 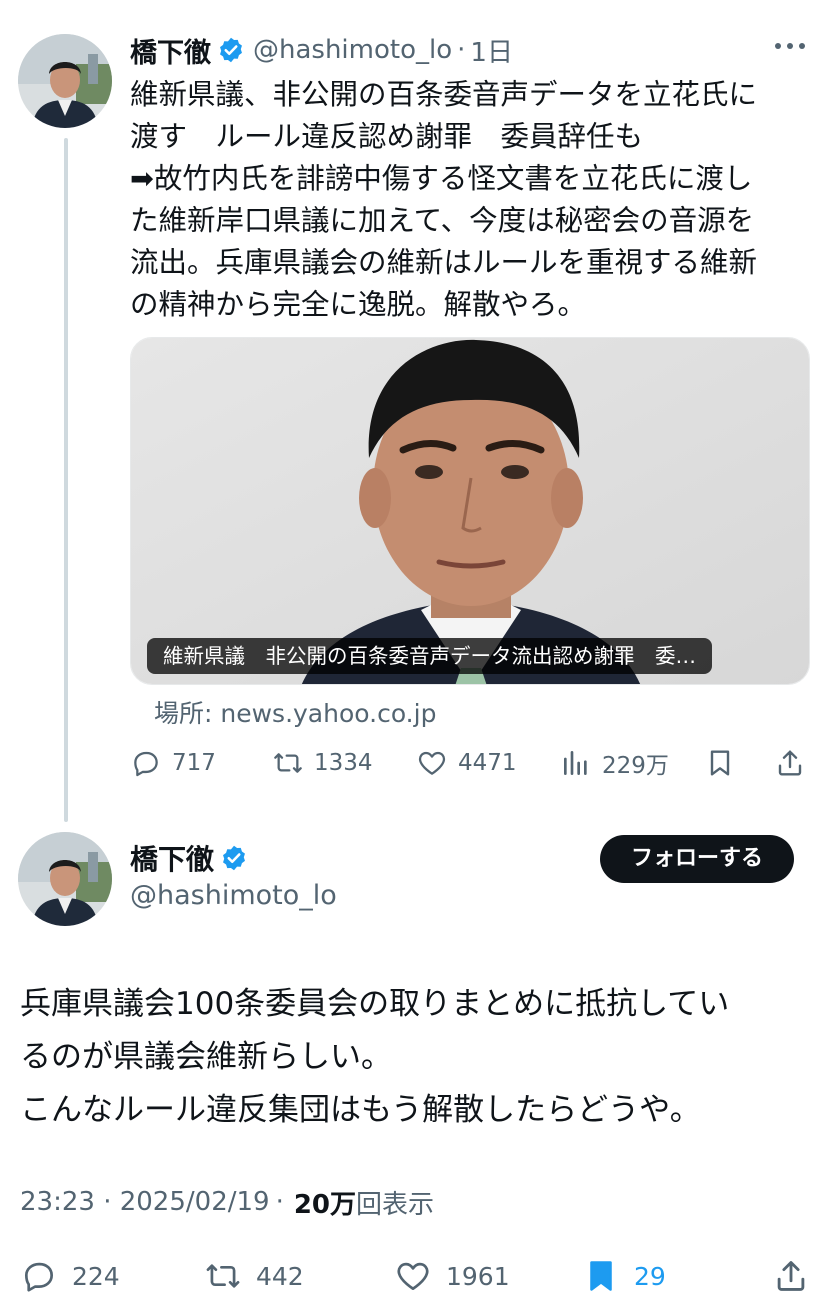 I want to click on tweet-timestamp: 23:23 · 2025/02/19, so click(x=145, y=1202).